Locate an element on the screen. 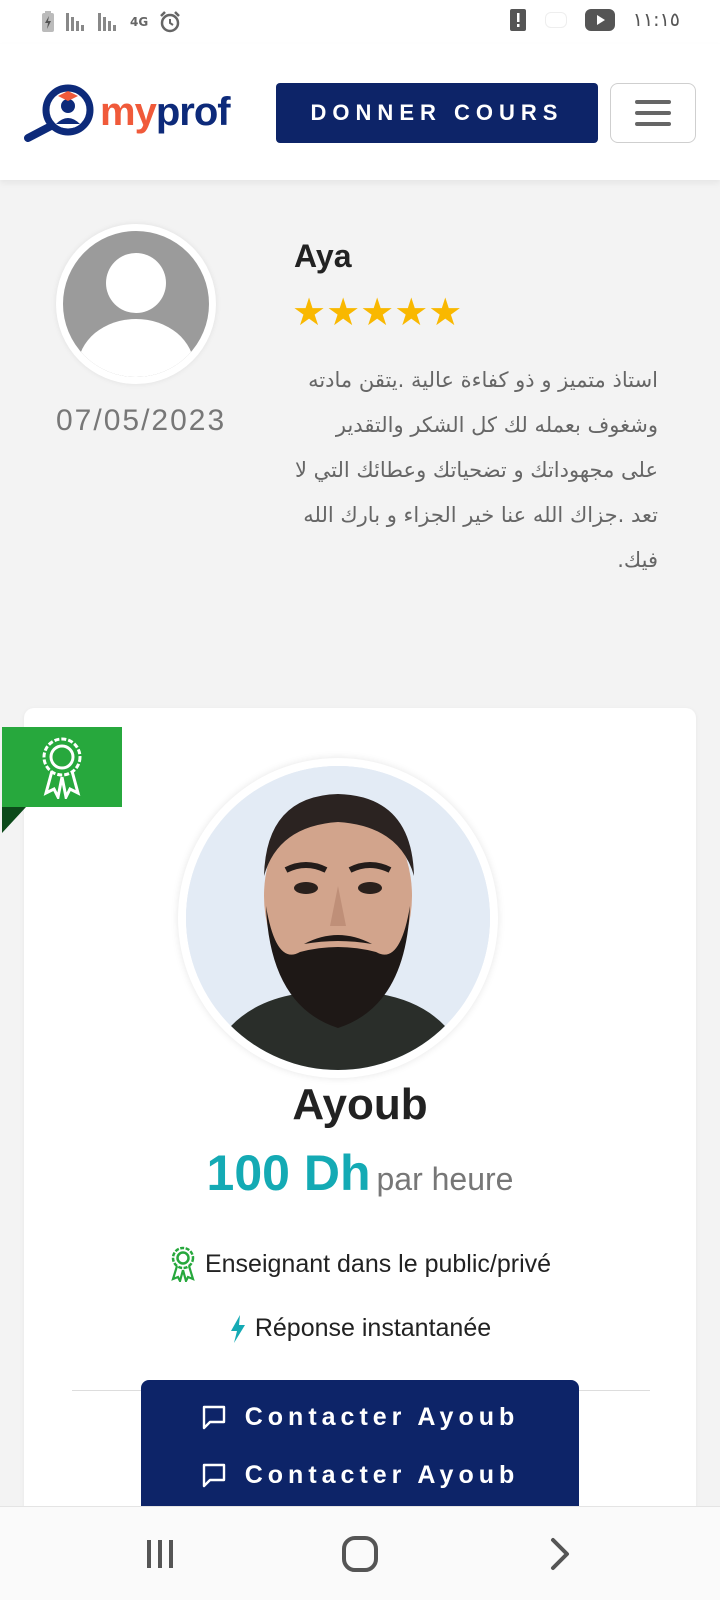 The width and height of the screenshot is (720, 1600). magnifier-student-icon is located at coordinates (59, 113).